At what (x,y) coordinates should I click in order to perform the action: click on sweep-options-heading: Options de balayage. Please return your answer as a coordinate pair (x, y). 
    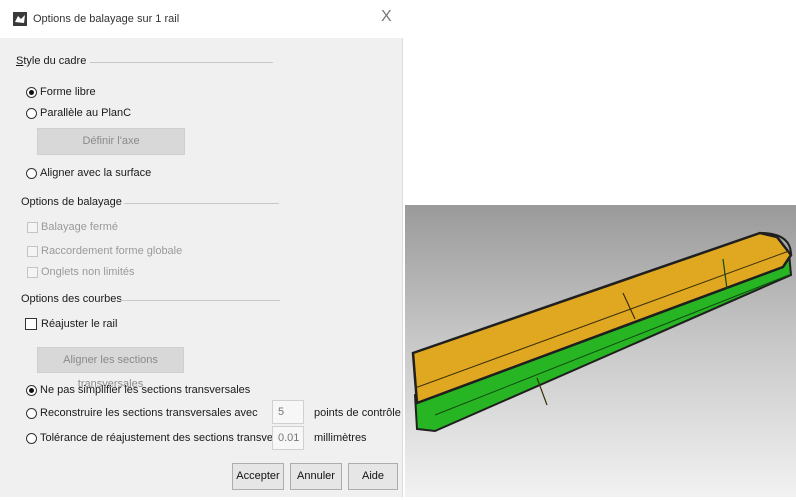
    Looking at the image, I should click on (71, 202).